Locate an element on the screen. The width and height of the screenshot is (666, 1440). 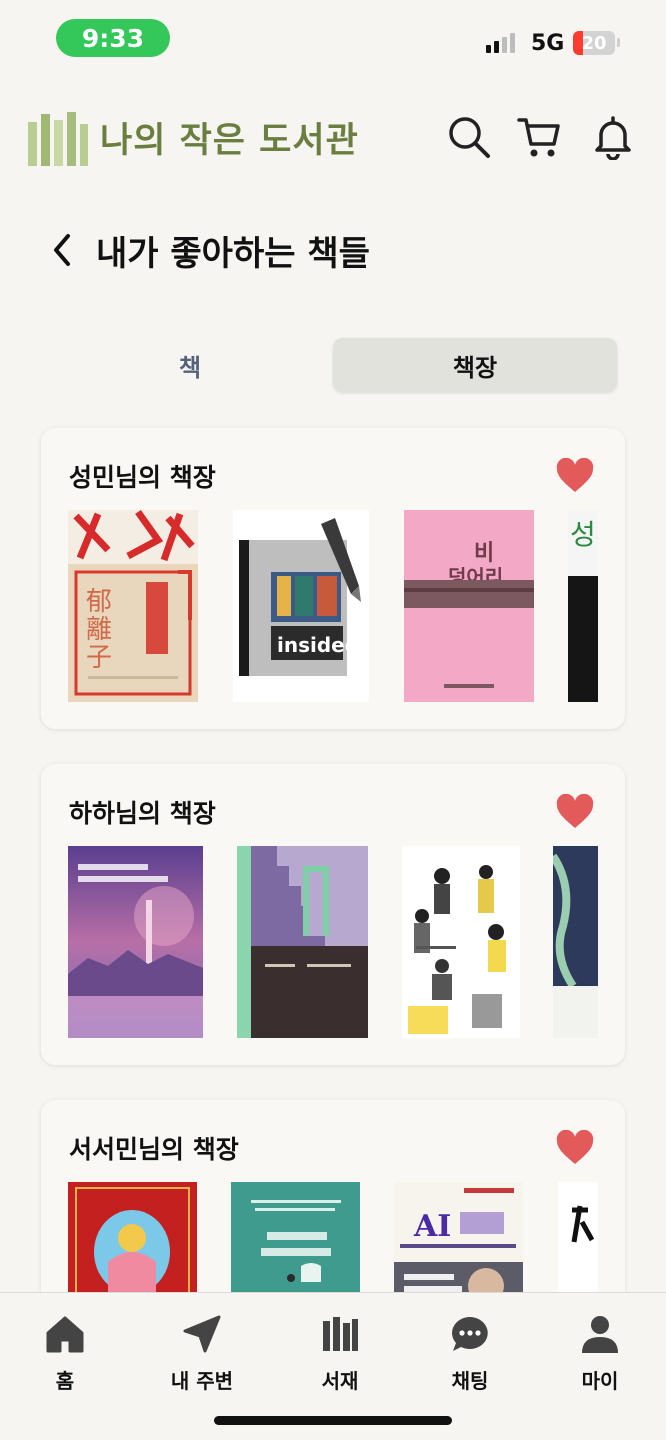
tab-books: 책 is located at coordinates (190, 365).